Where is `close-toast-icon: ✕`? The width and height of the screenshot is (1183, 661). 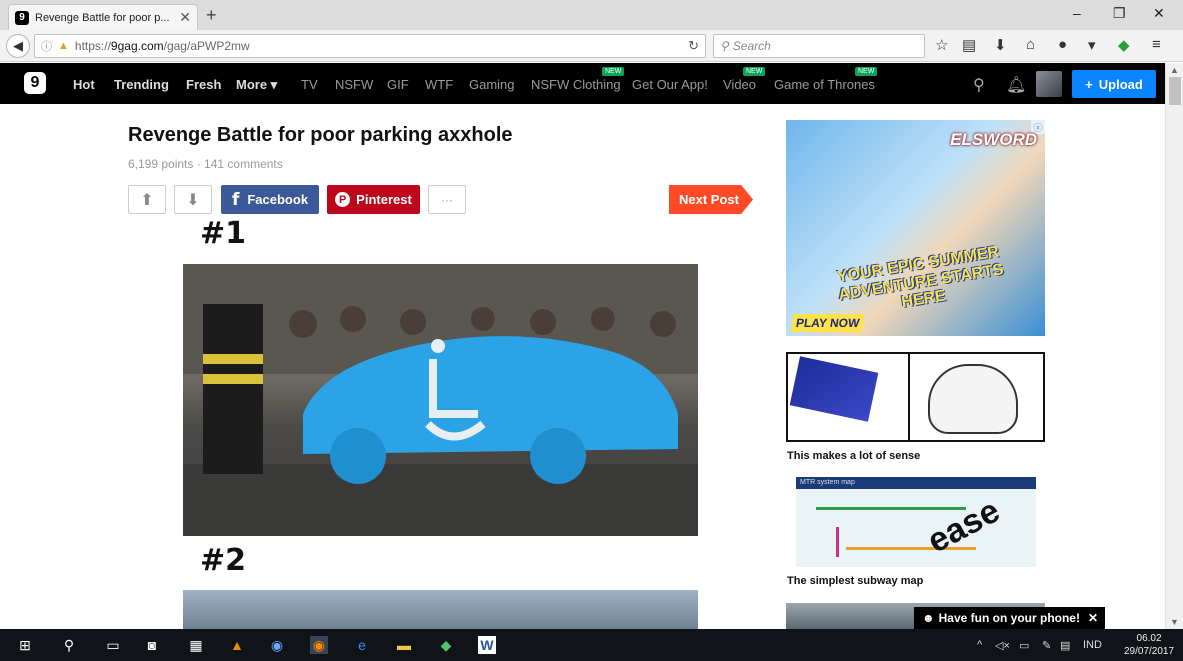
close-toast-icon: ✕ is located at coordinates (1093, 618).